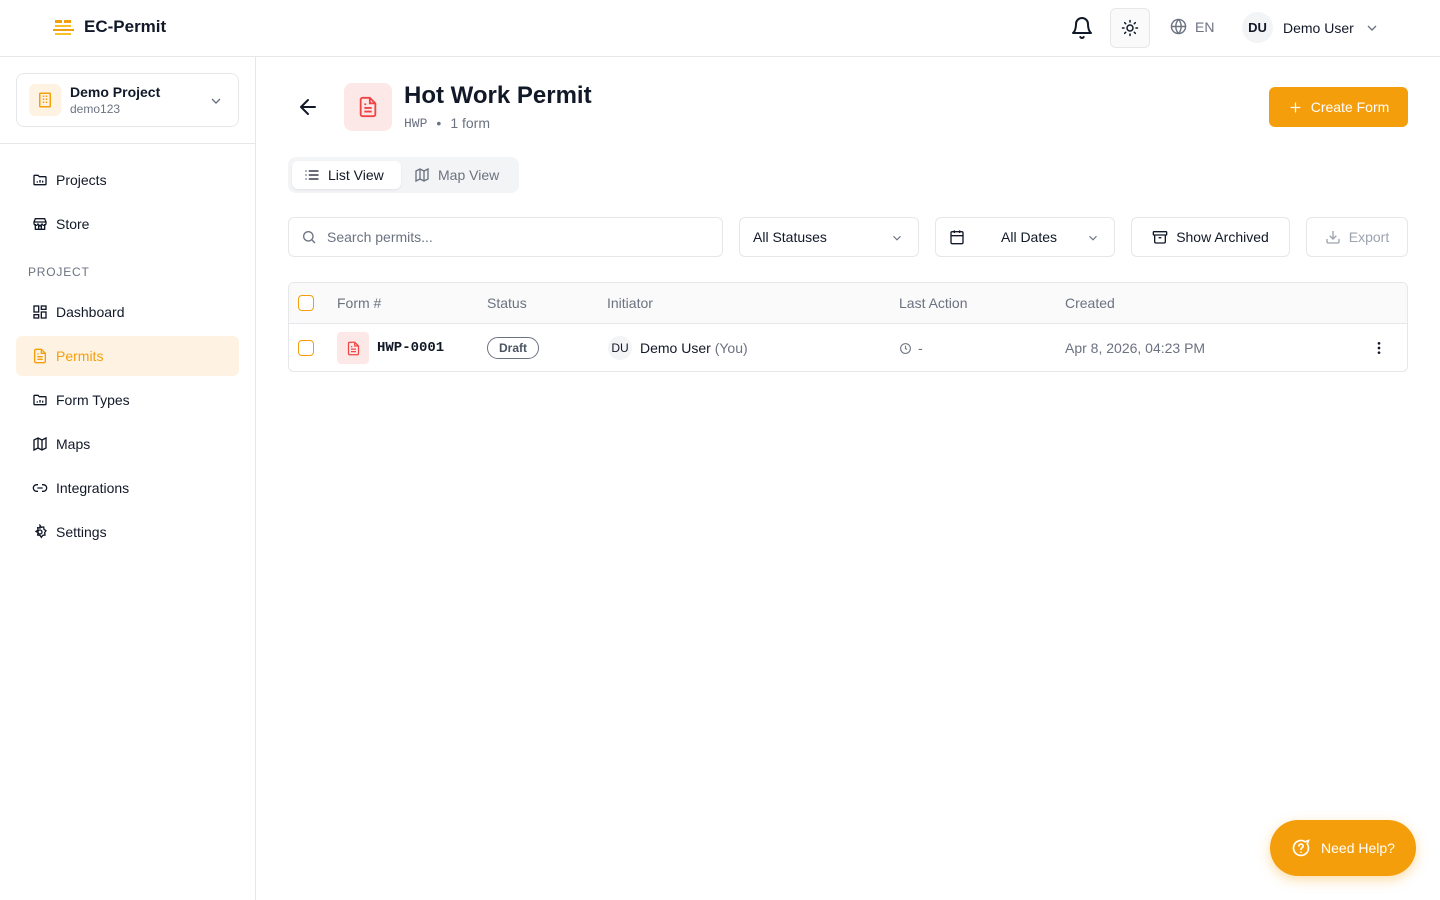 The height and width of the screenshot is (900, 1440). I want to click on store-icon, so click(40, 224).